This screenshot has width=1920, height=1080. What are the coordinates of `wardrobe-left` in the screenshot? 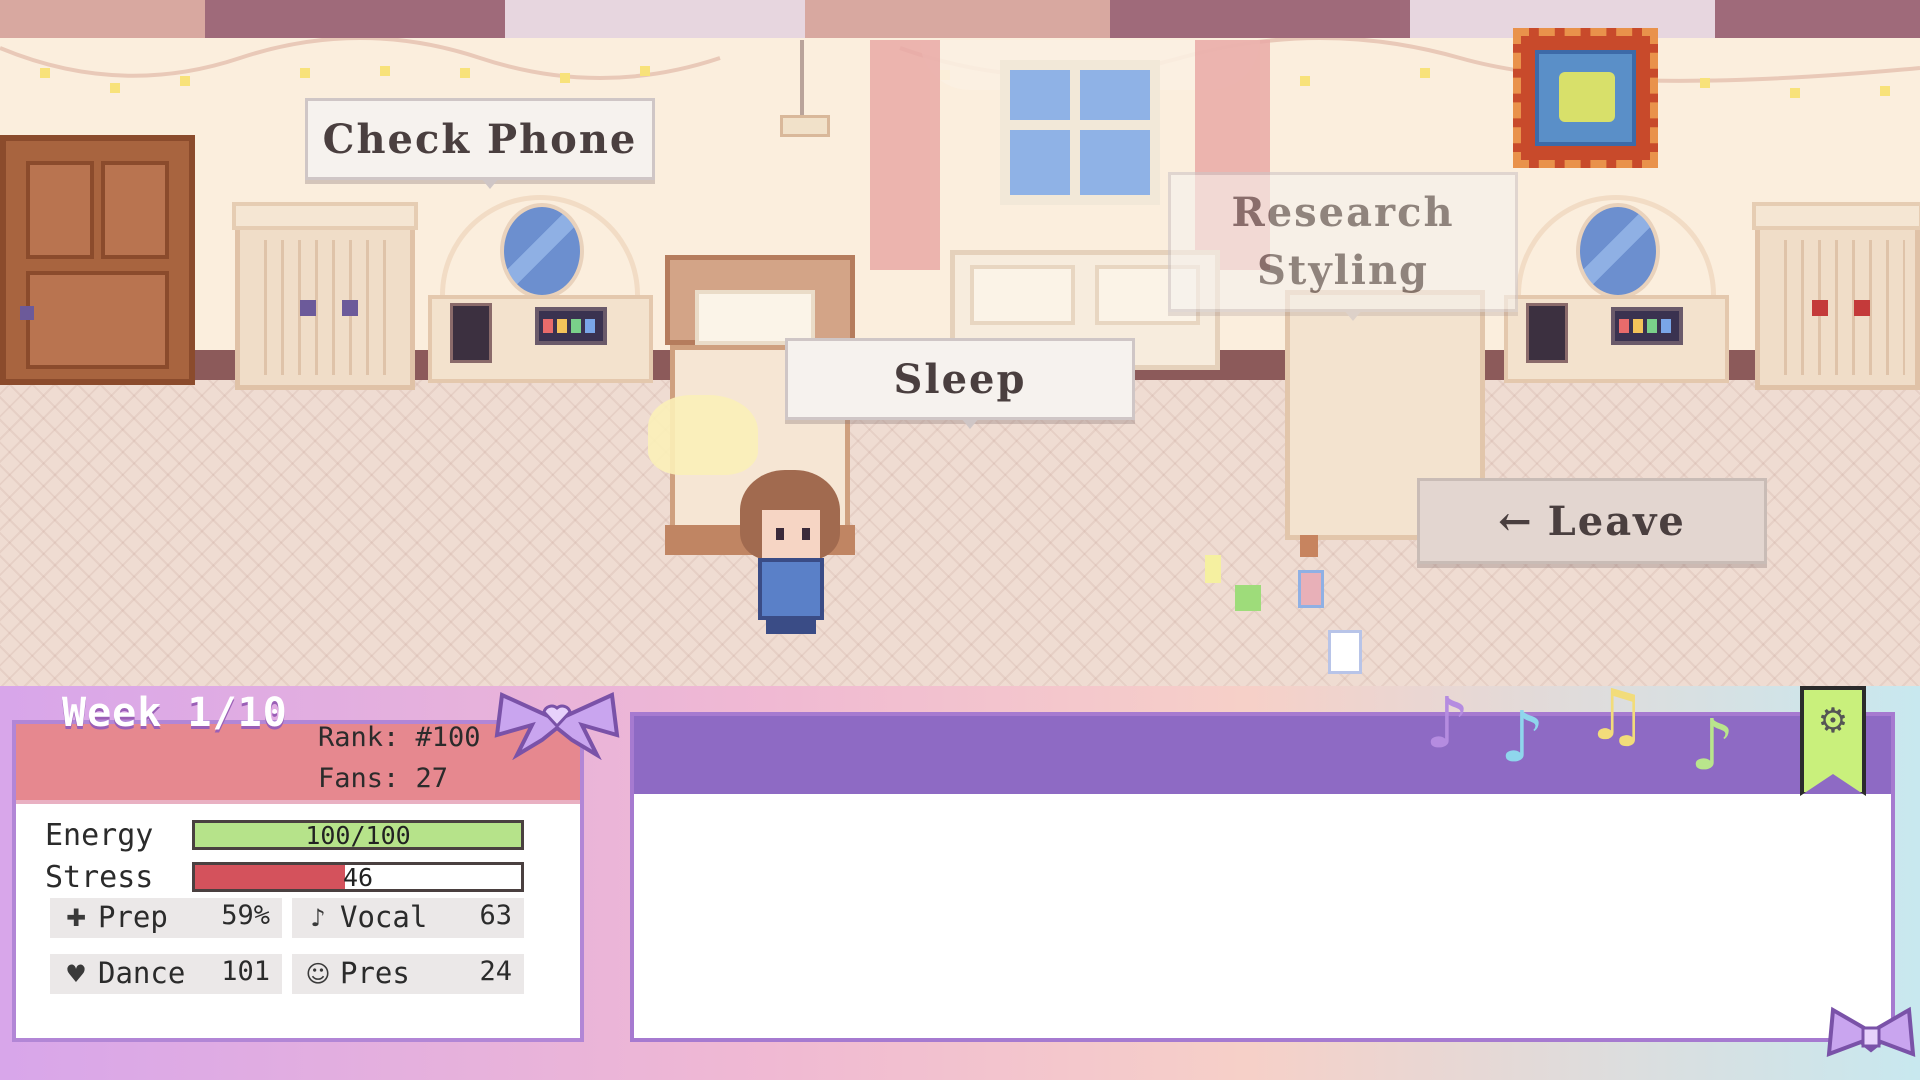 It's located at (325, 296).